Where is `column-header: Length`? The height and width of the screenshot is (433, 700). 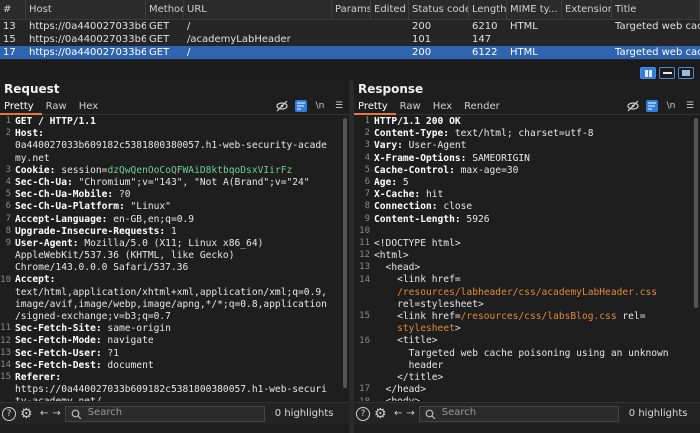
column-header: Length is located at coordinates (488, 10).